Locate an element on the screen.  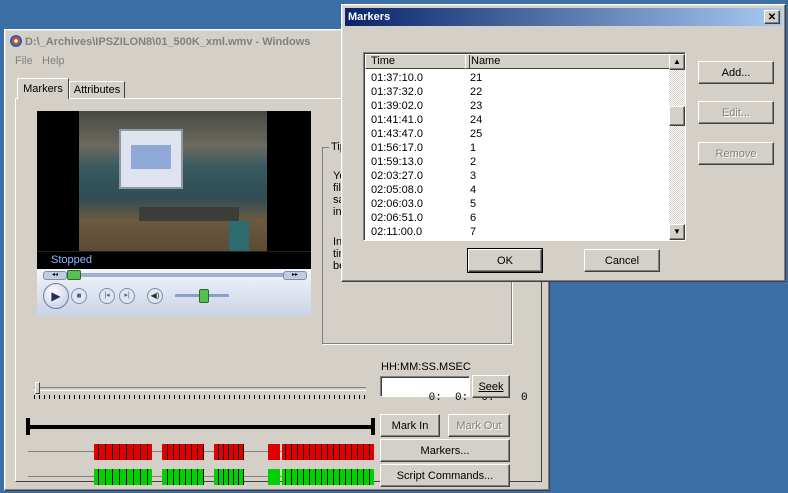
time-input: 0: 0: 0. 0 is located at coordinates (454, 390).